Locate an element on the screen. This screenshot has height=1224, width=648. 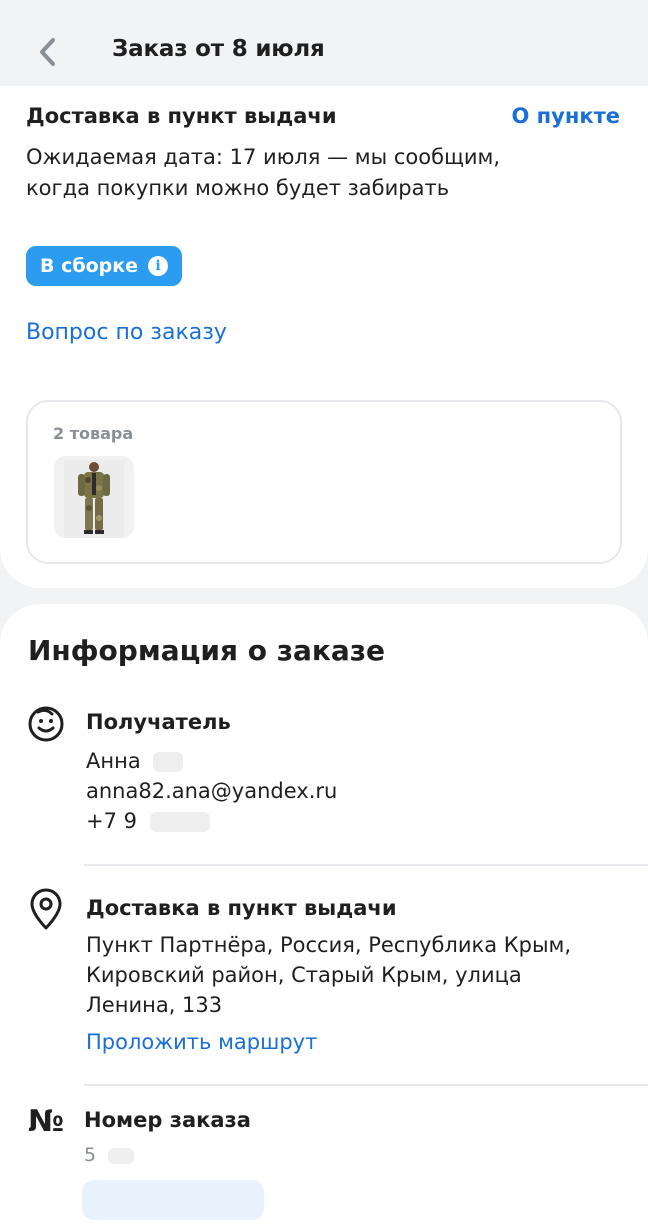
pickup-address-line: Пункт Партнёра, Россия, Республика Крым, is located at coordinates (329, 945).